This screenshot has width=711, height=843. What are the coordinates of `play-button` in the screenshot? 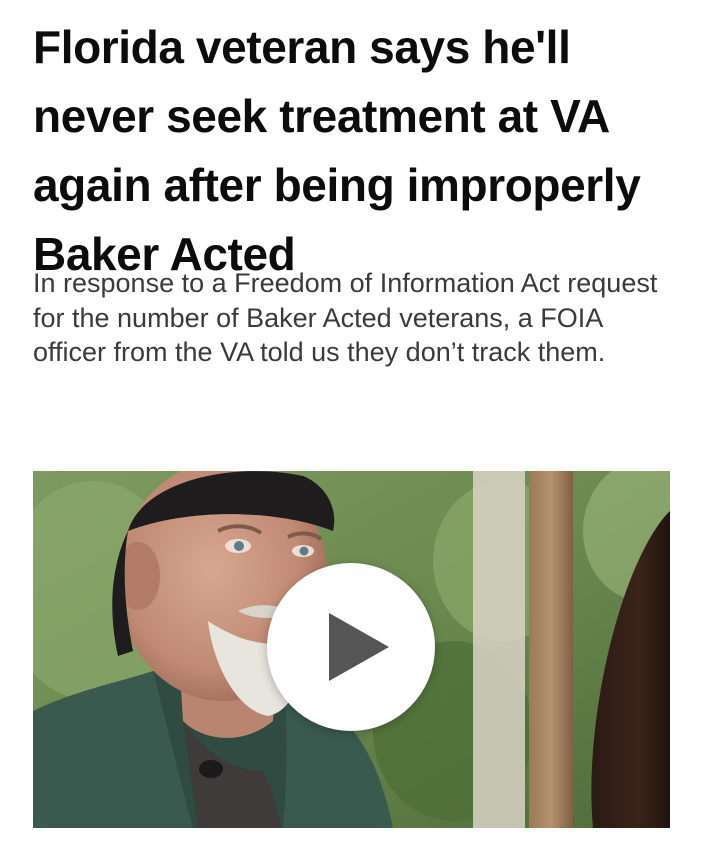 It's located at (351, 647).